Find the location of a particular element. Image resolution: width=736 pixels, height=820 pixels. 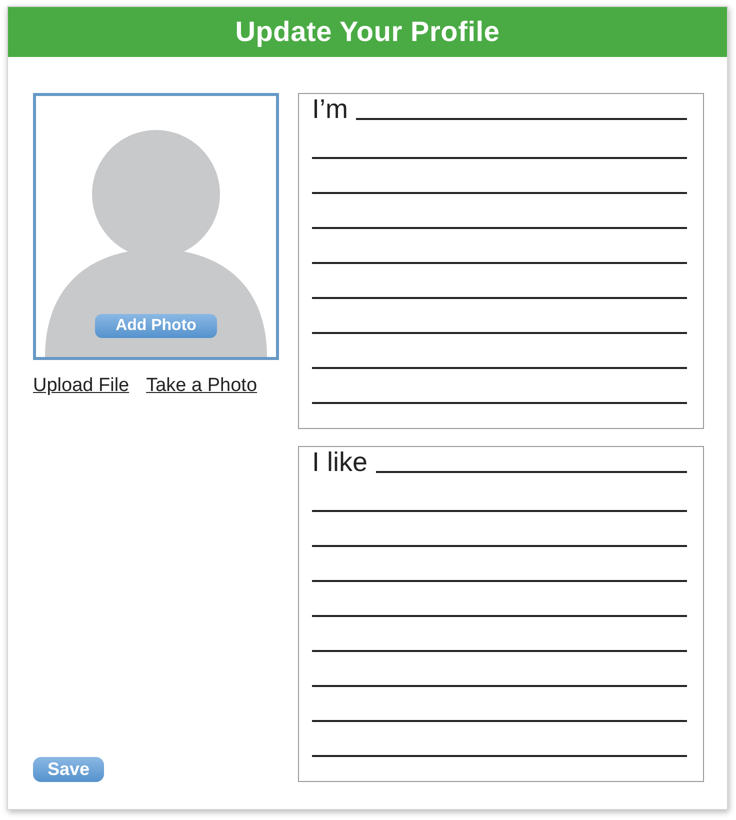

photo-link: Take a Photo is located at coordinates (202, 386).